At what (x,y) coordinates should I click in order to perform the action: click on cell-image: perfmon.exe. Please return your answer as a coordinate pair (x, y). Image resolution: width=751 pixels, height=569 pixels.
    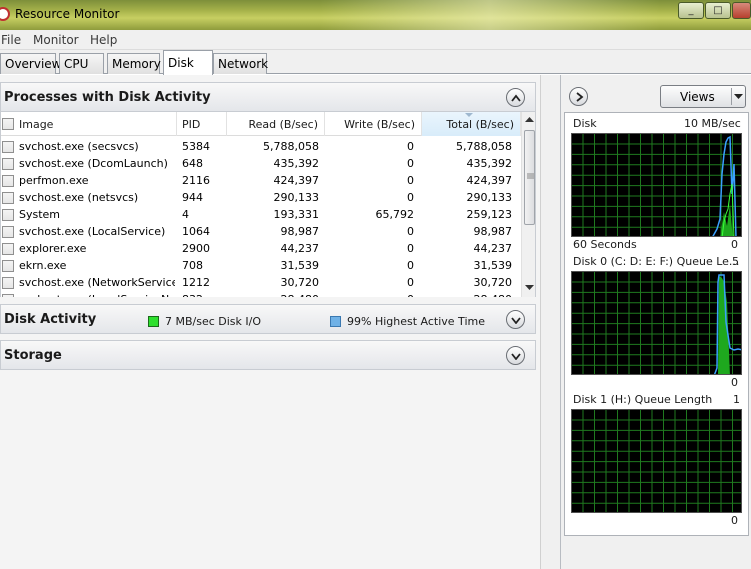
    Looking at the image, I should click on (54, 180).